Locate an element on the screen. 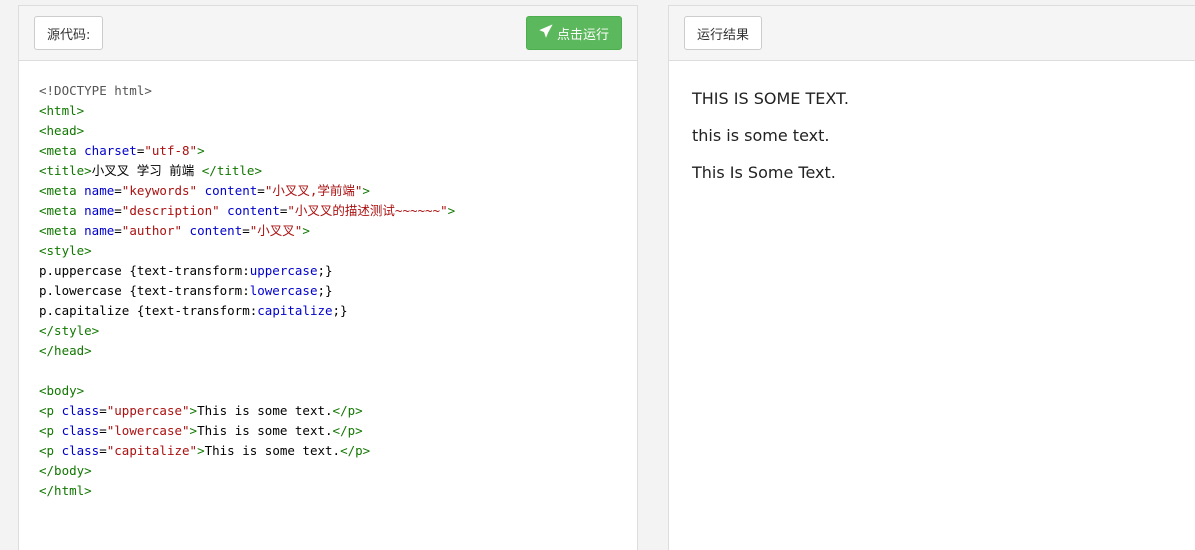 This screenshot has width=1195, height=550. code-selector: p.uppercase is located at coordinates (84, 270).